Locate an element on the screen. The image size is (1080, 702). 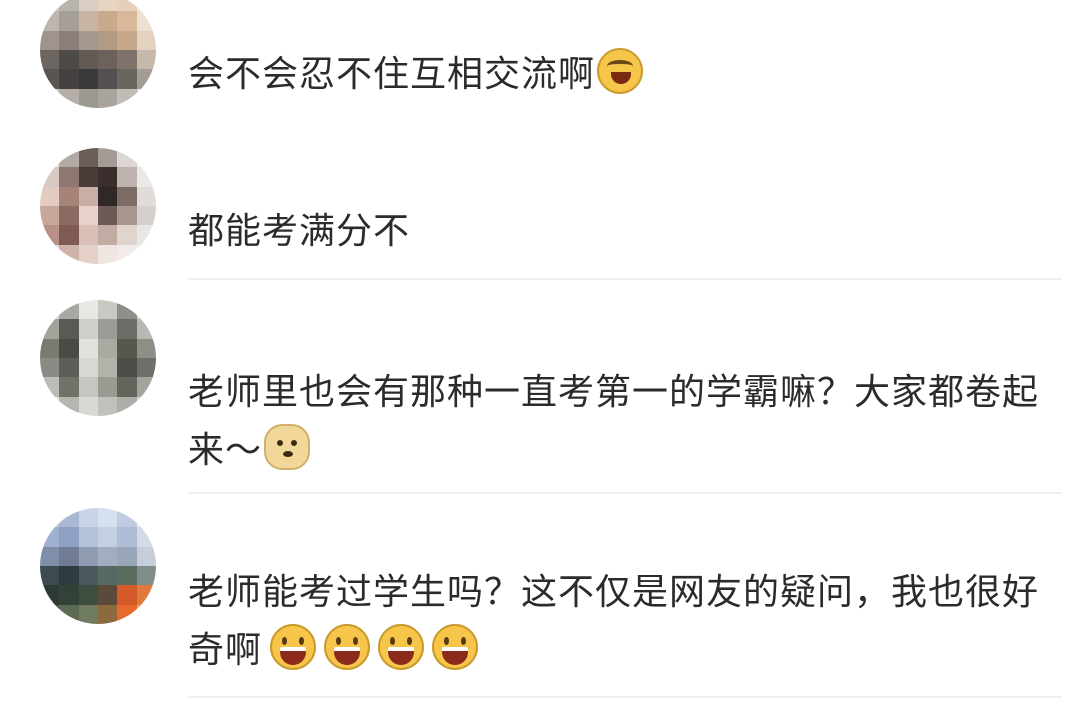
comment-text: 老师里也会有那种一直考第一的学霸嘛？大家都卷起来～ is located at coordinates (618, 422).